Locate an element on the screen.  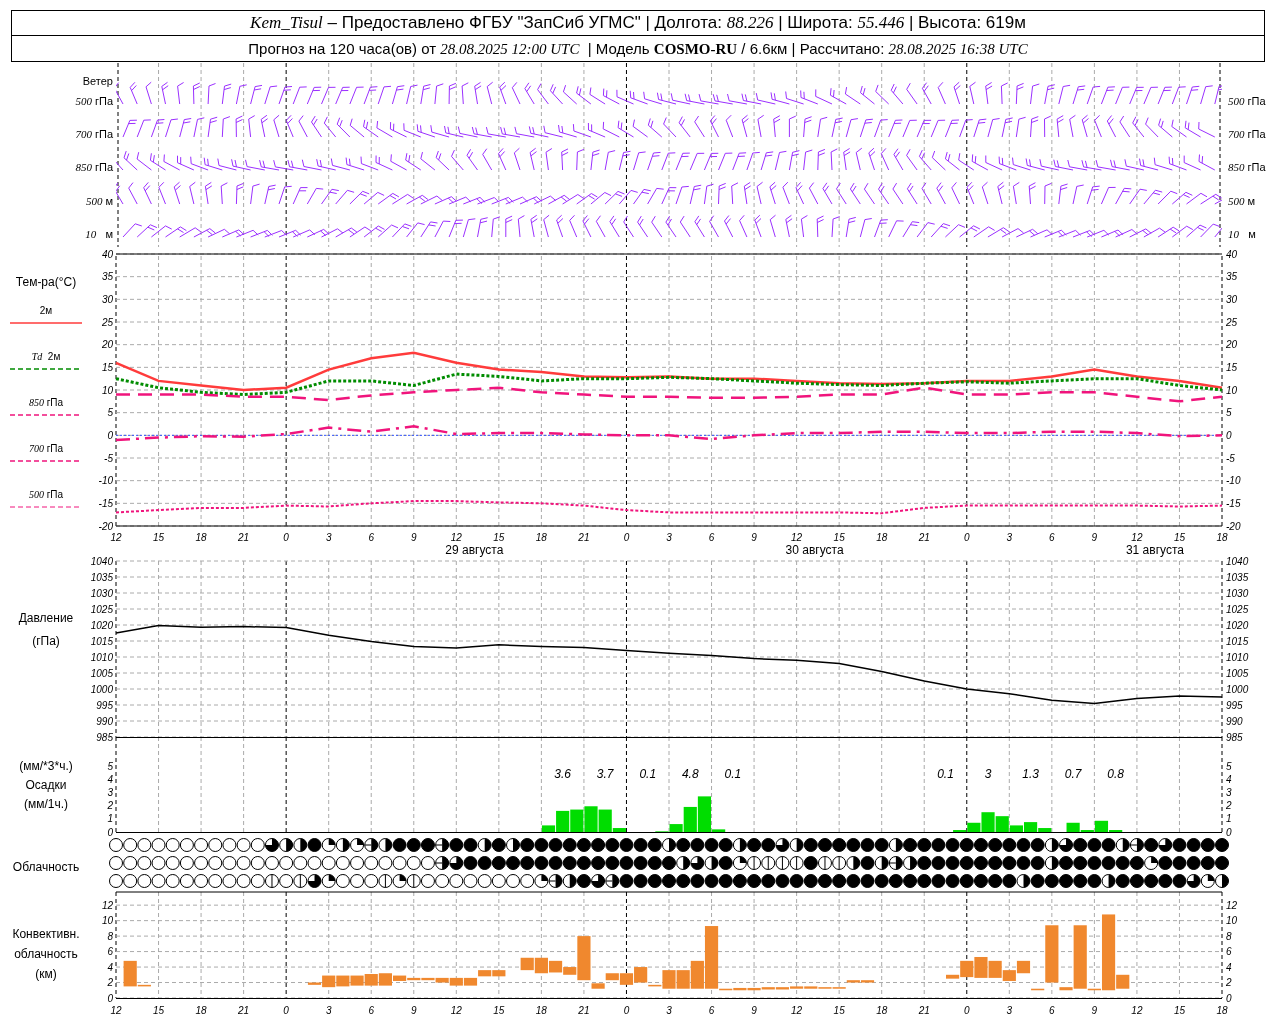
precipitation-total: 0.8 is located at coordinates (1115, 774).